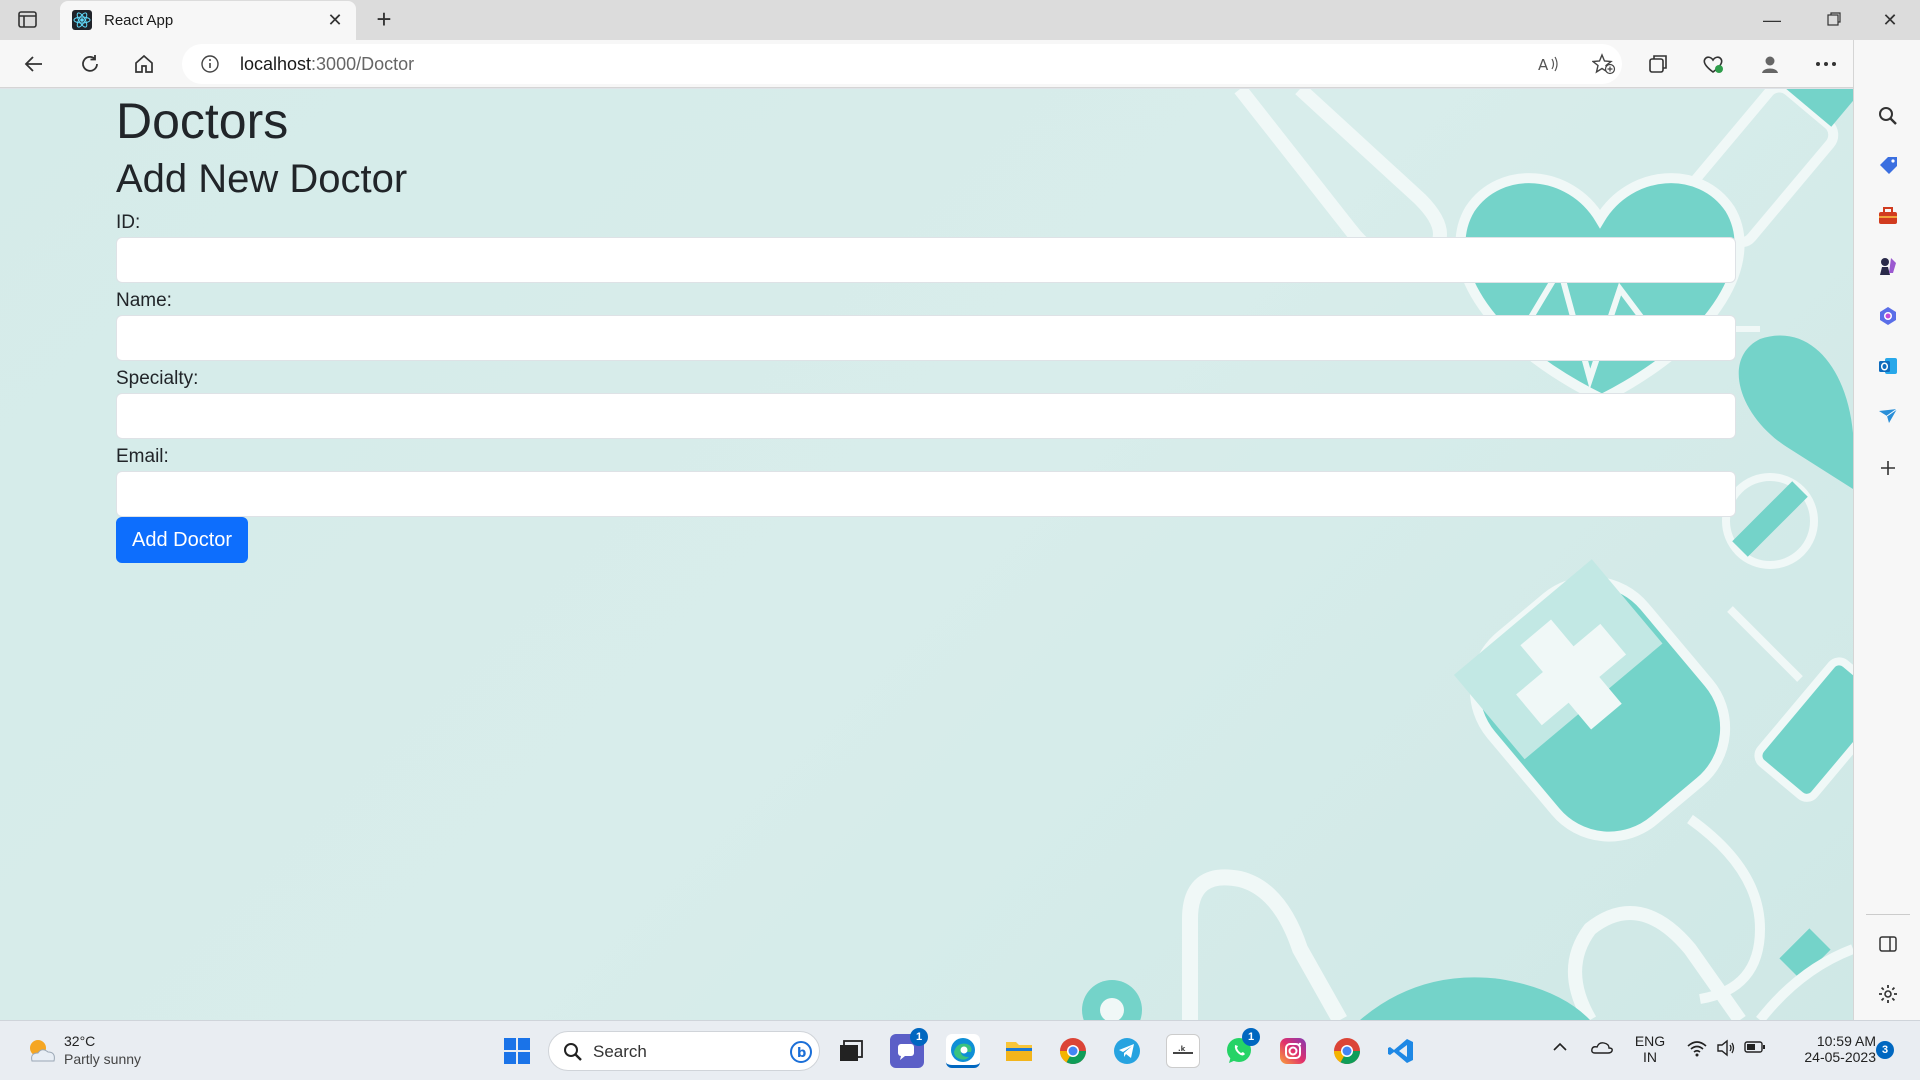 The image size is (1920, 1080). I want to click on task-view-icon, so click(851, 1051).